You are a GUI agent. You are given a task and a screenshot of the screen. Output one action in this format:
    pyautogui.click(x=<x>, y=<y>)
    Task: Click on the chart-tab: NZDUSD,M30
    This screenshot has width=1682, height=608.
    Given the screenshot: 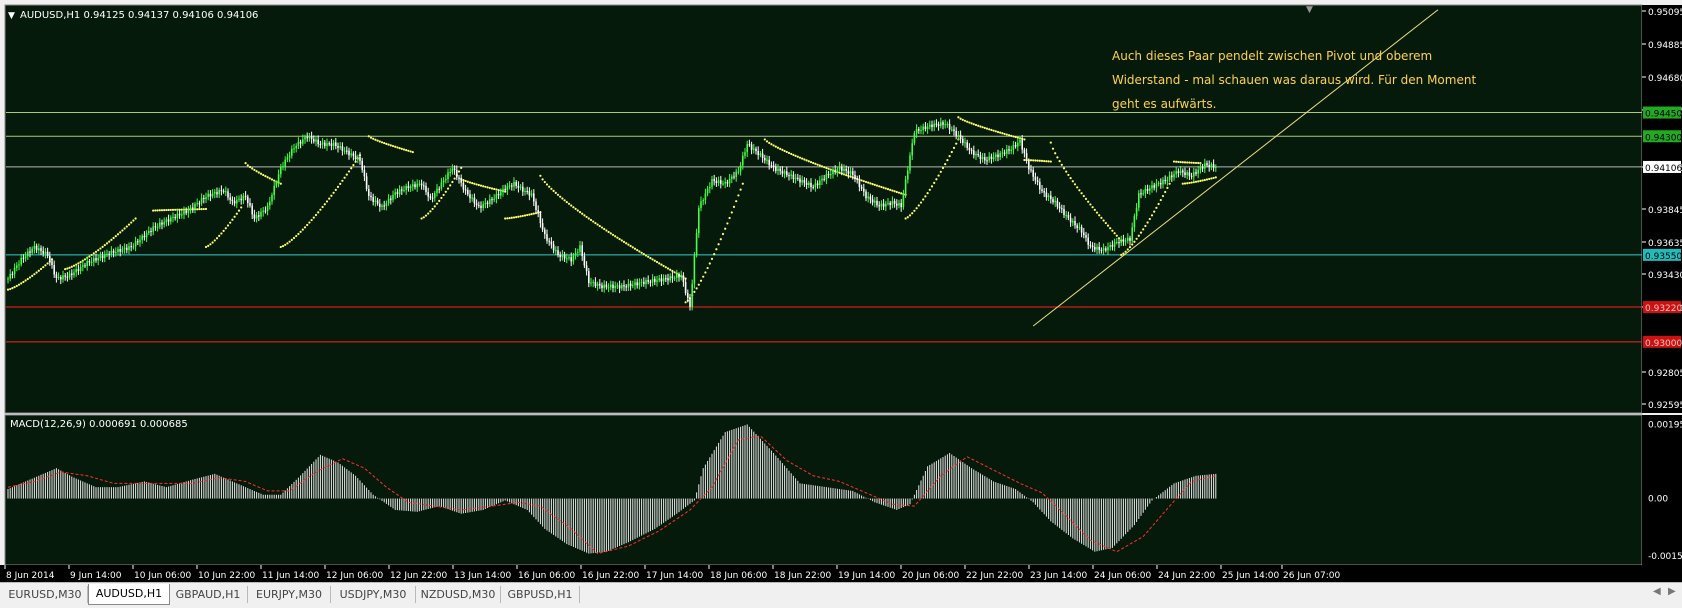 What is the action you would take?
    pyautogui.click(x=458, y=594)
    